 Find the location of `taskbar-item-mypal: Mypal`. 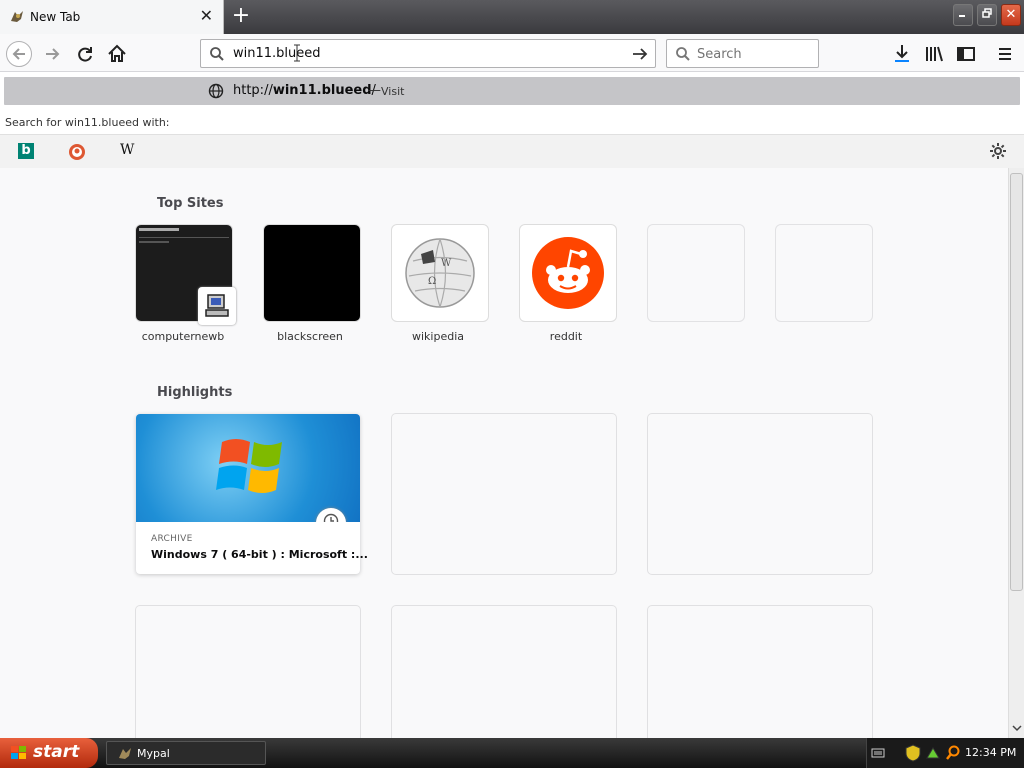

taskbar-item-mypal: Mypal is located at coordinates (186, 753).